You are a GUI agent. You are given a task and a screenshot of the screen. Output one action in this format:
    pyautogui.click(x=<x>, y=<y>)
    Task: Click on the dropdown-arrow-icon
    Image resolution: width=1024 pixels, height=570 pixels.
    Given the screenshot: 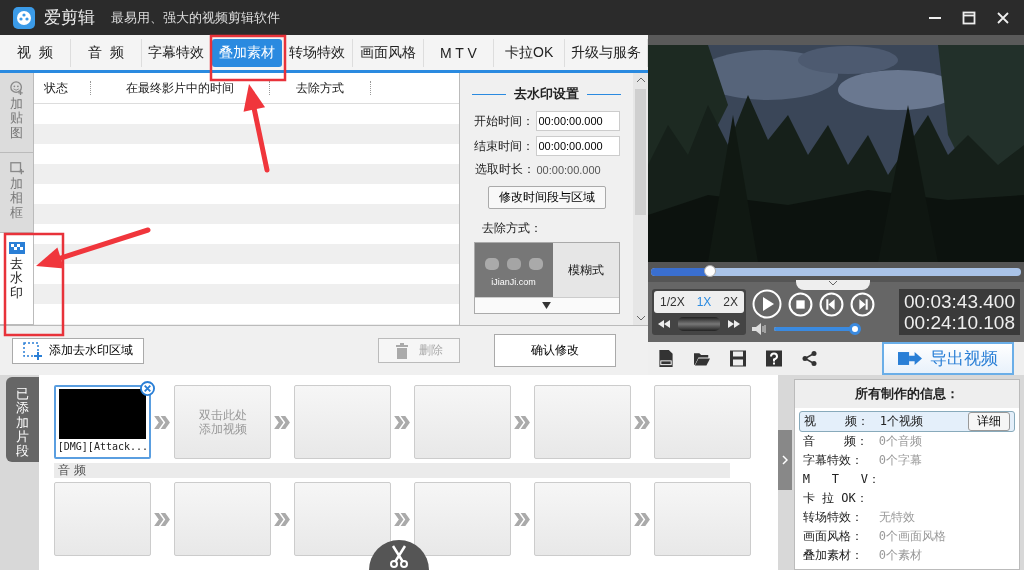 What is the action you would take?
    pyautogui.click(x=546, y=305)
    